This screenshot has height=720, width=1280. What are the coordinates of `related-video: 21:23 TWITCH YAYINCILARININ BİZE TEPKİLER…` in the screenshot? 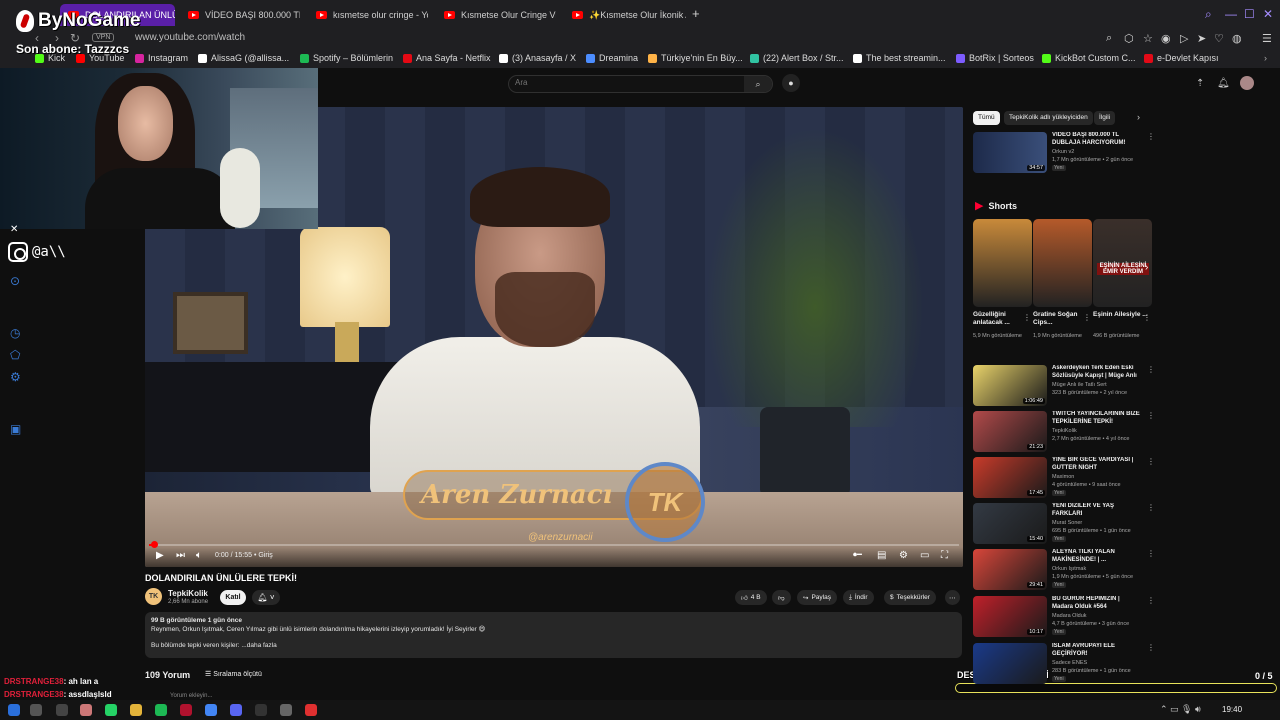 It's located at (1064, 433).